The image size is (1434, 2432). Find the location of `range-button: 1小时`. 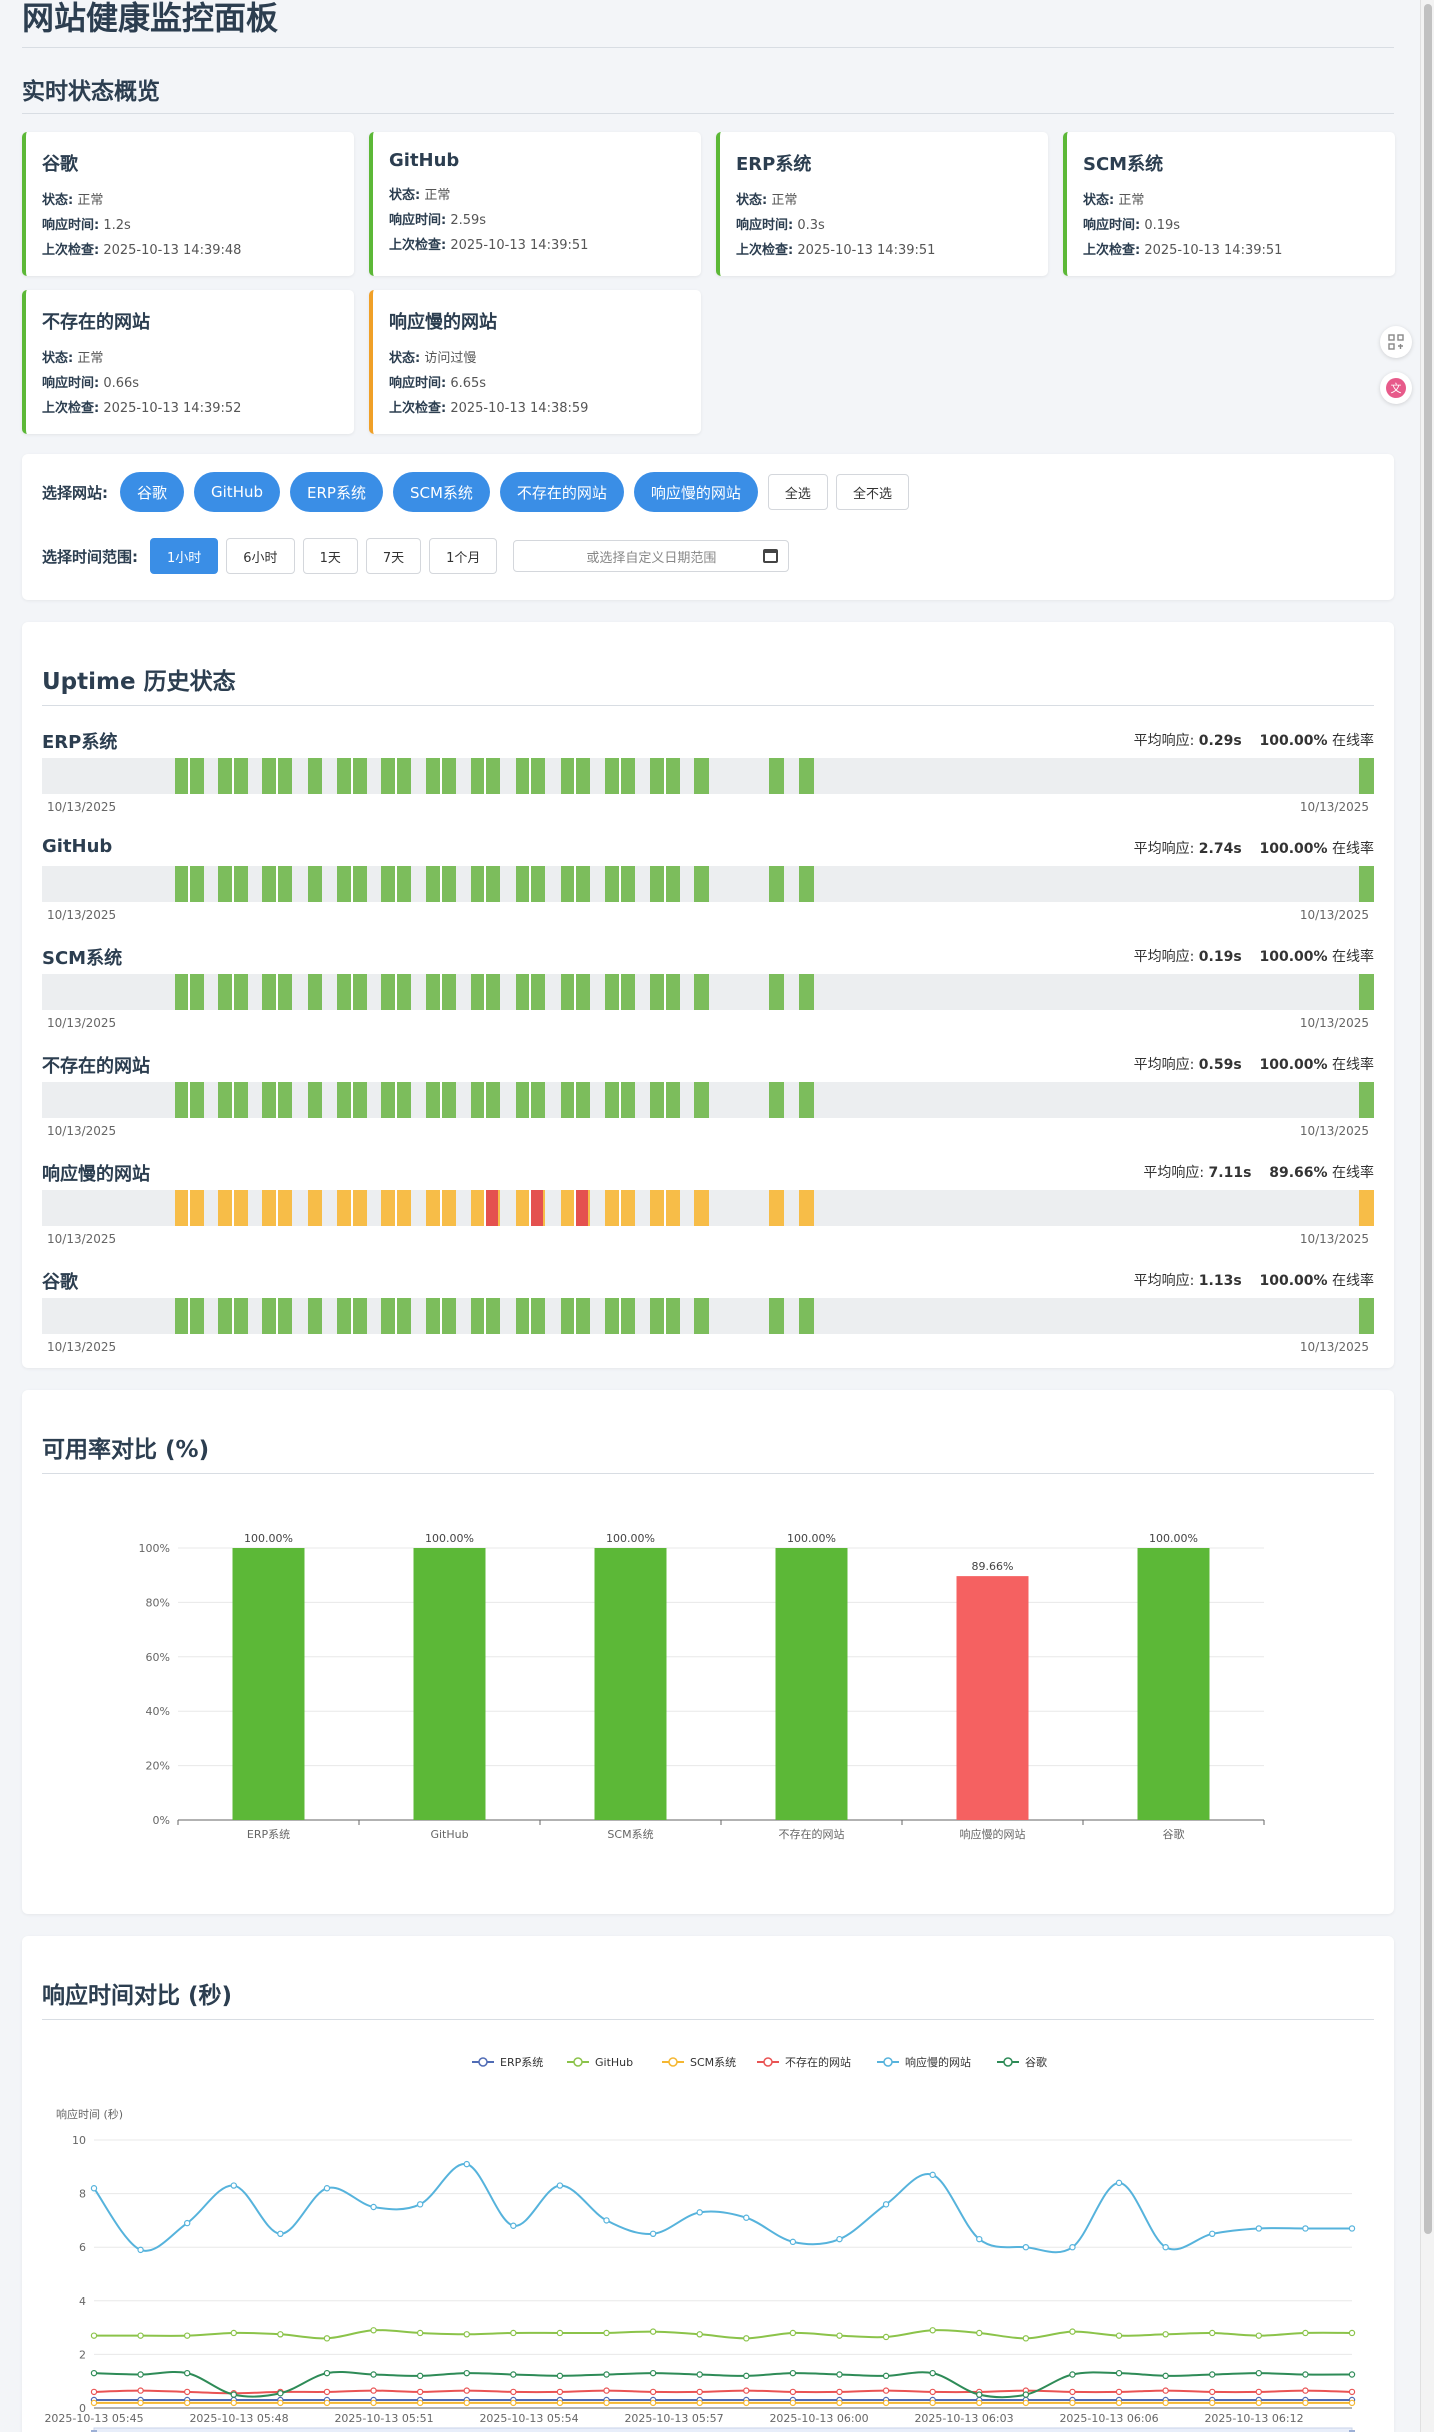

range-button: 1小时 is located at coordinates (184, 556).